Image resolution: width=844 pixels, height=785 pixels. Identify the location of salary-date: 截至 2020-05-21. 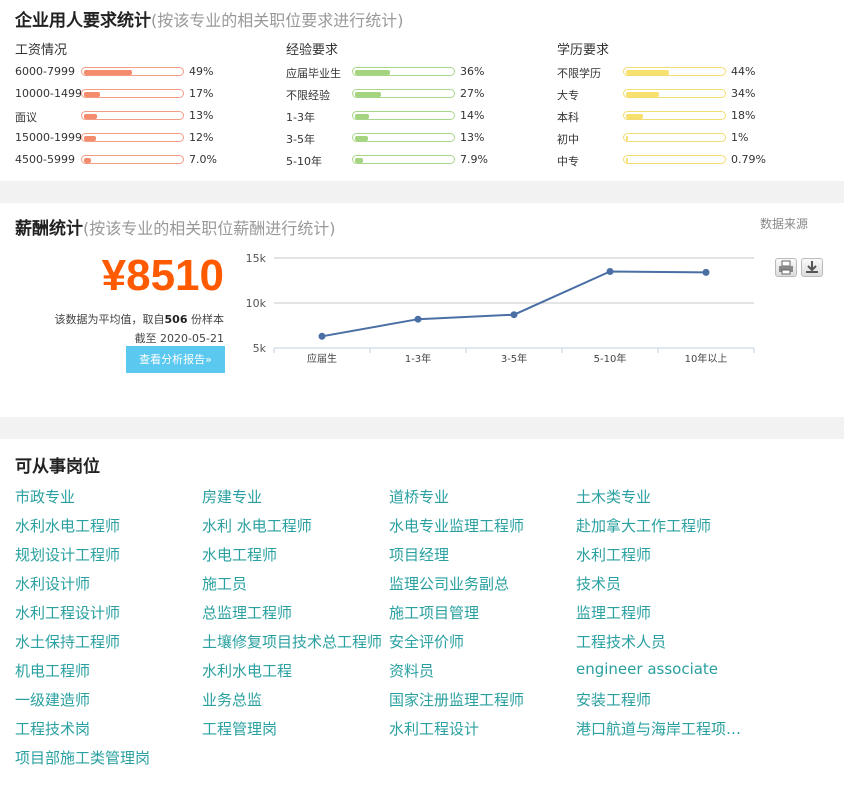
(179, 338).